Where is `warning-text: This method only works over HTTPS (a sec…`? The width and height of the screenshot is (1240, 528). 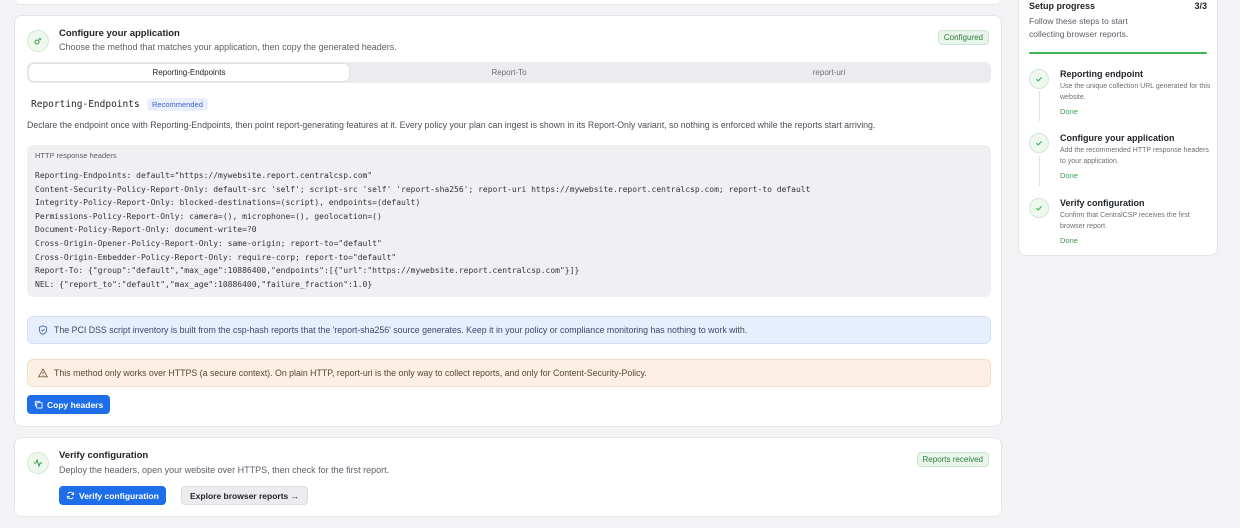
warning-text: This method only works over HTTPS (a sec… is located at coordinates (350, 373).